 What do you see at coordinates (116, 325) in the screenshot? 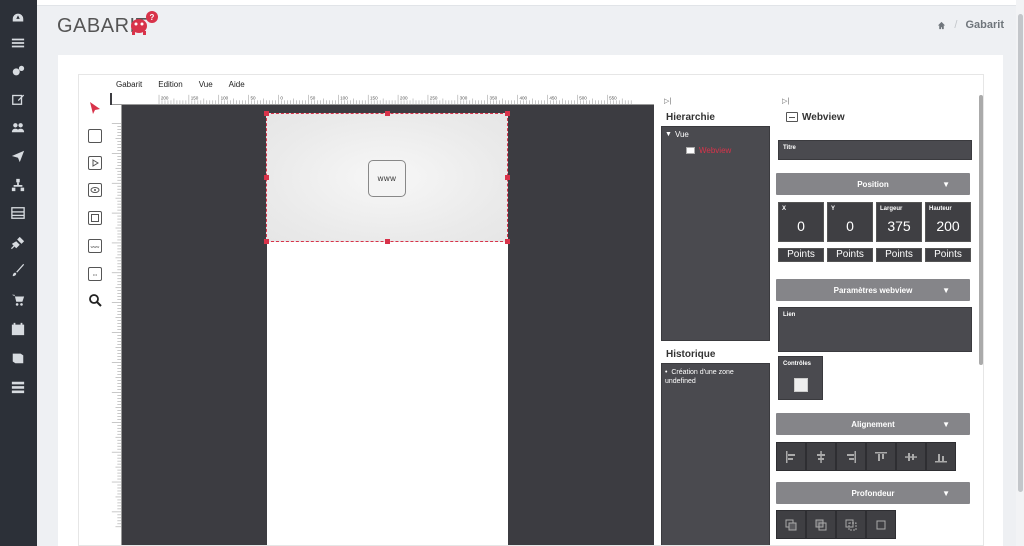
I see `vertical-ruler` at bounding box center [116, 325].